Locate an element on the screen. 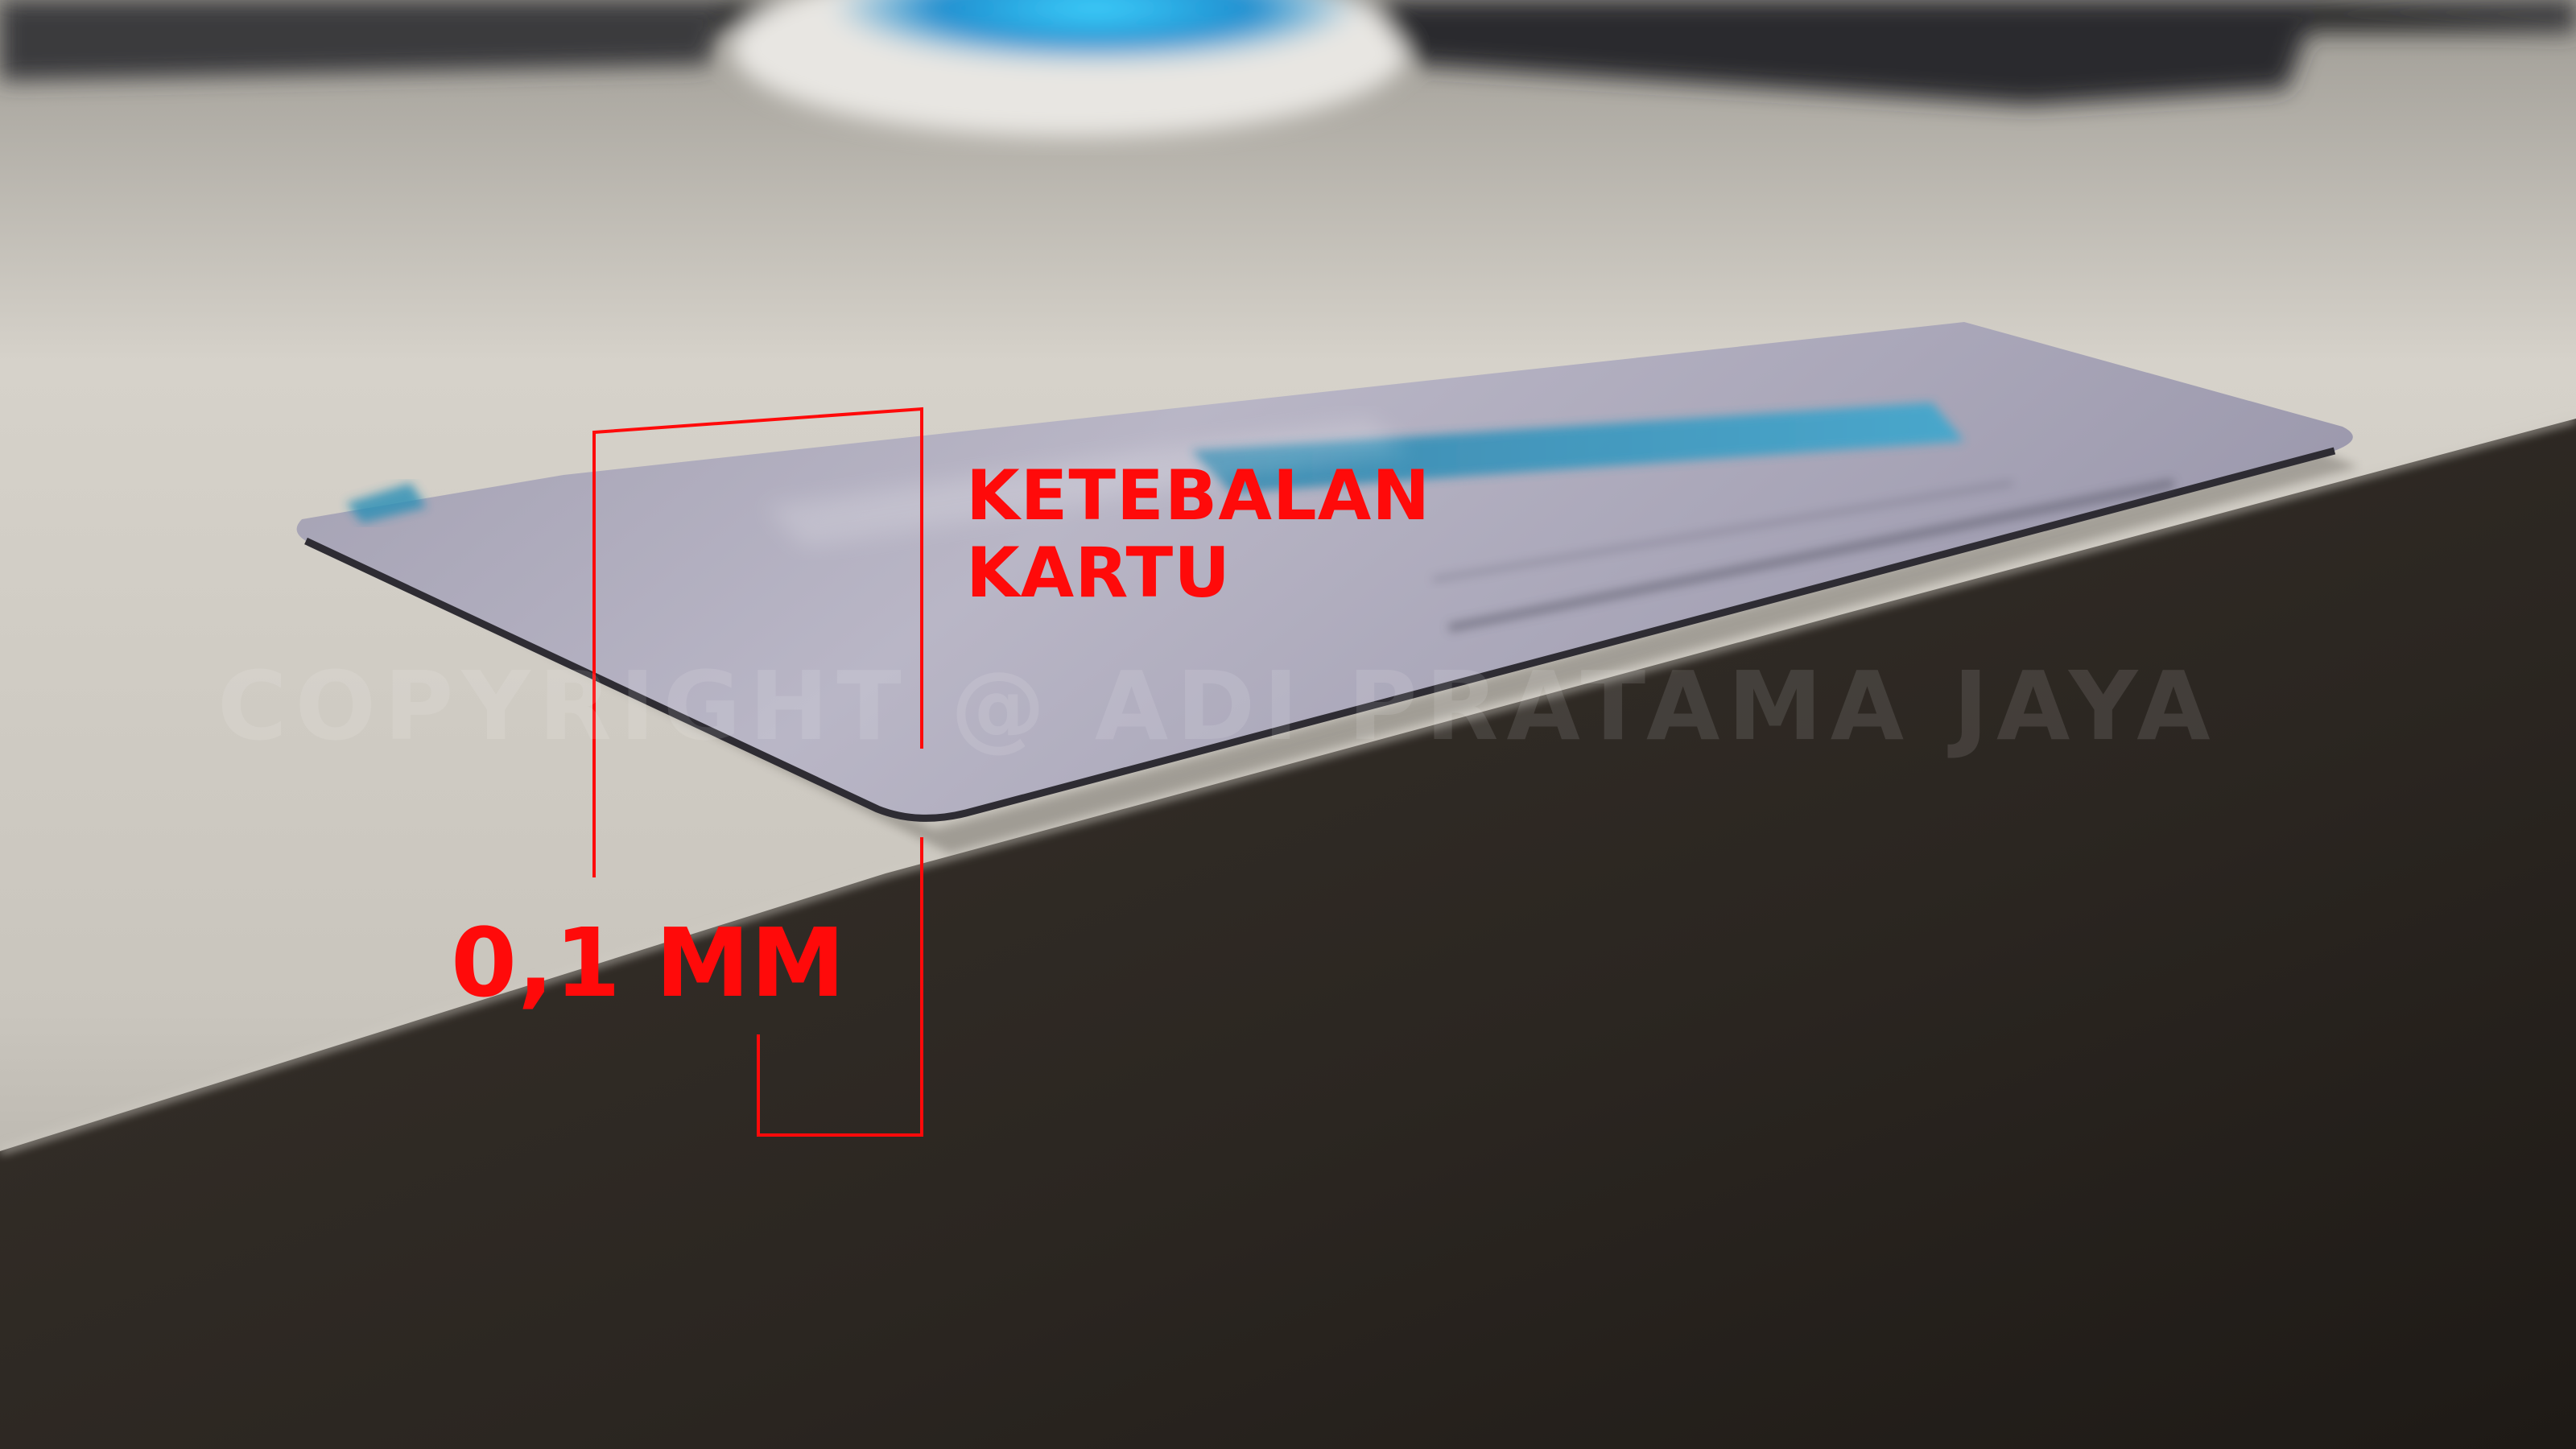  card-thickness-label-line2: KARTU is located at coordinates (1099, 573).